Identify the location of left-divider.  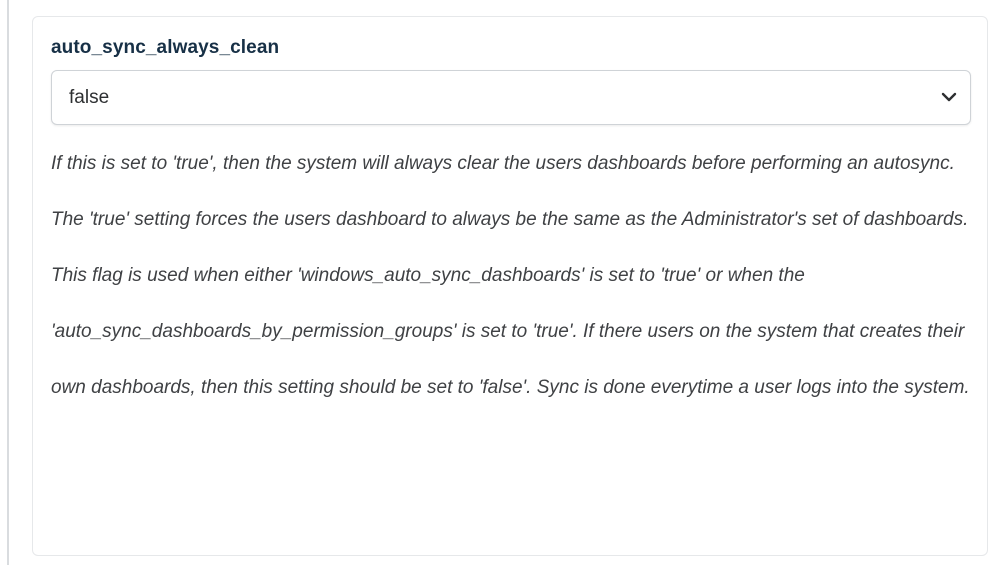
(8, 282).